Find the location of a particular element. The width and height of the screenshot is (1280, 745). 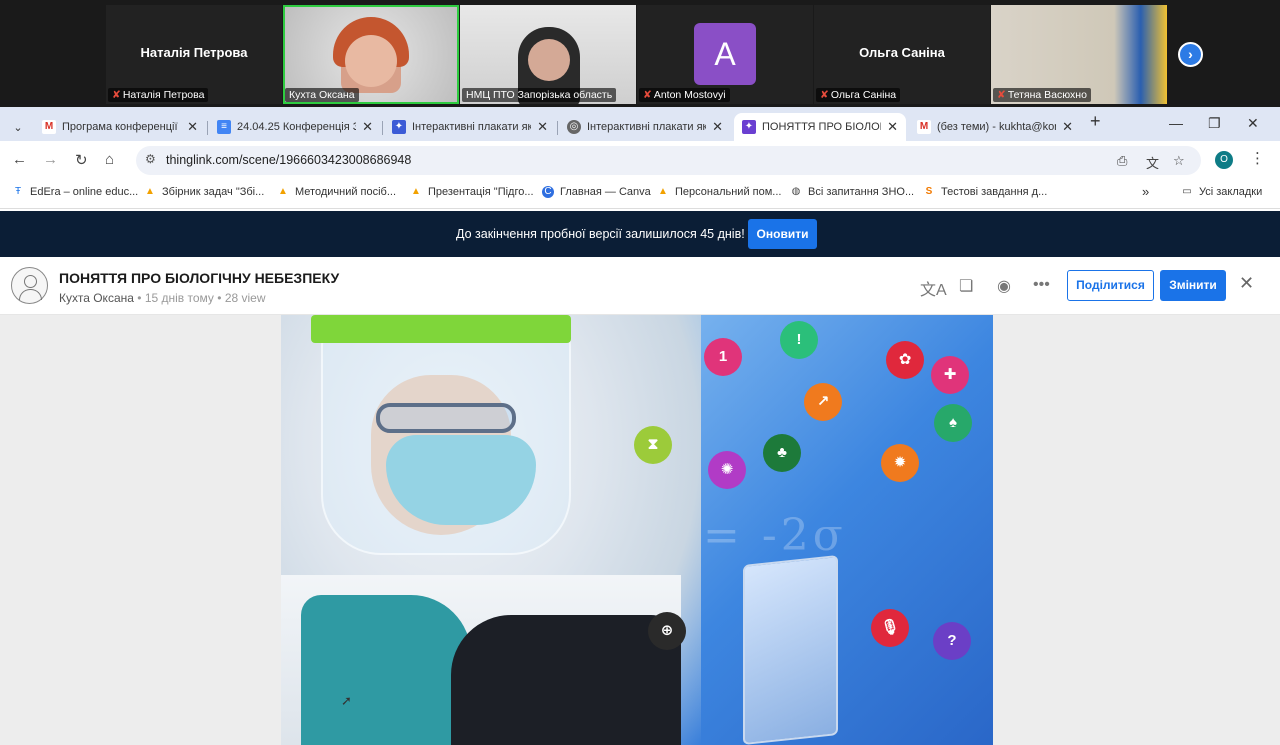

canva-icon: C is located at coordinates (548, 192).